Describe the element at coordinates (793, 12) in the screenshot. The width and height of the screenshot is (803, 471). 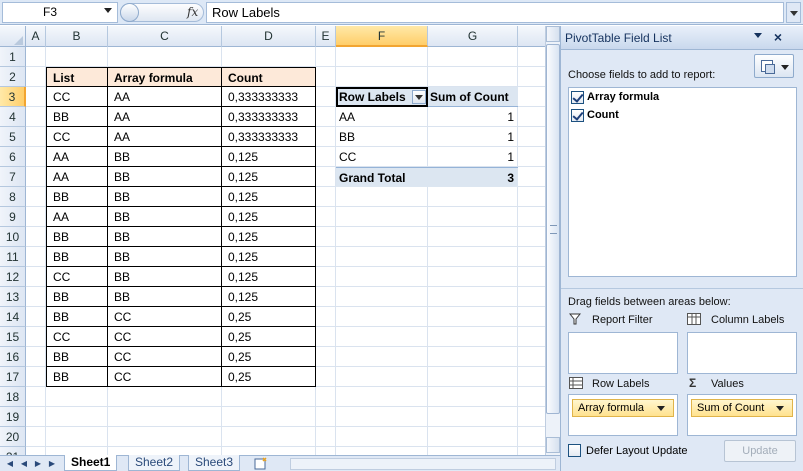
I see `expand-formula-bar-button` at that location.